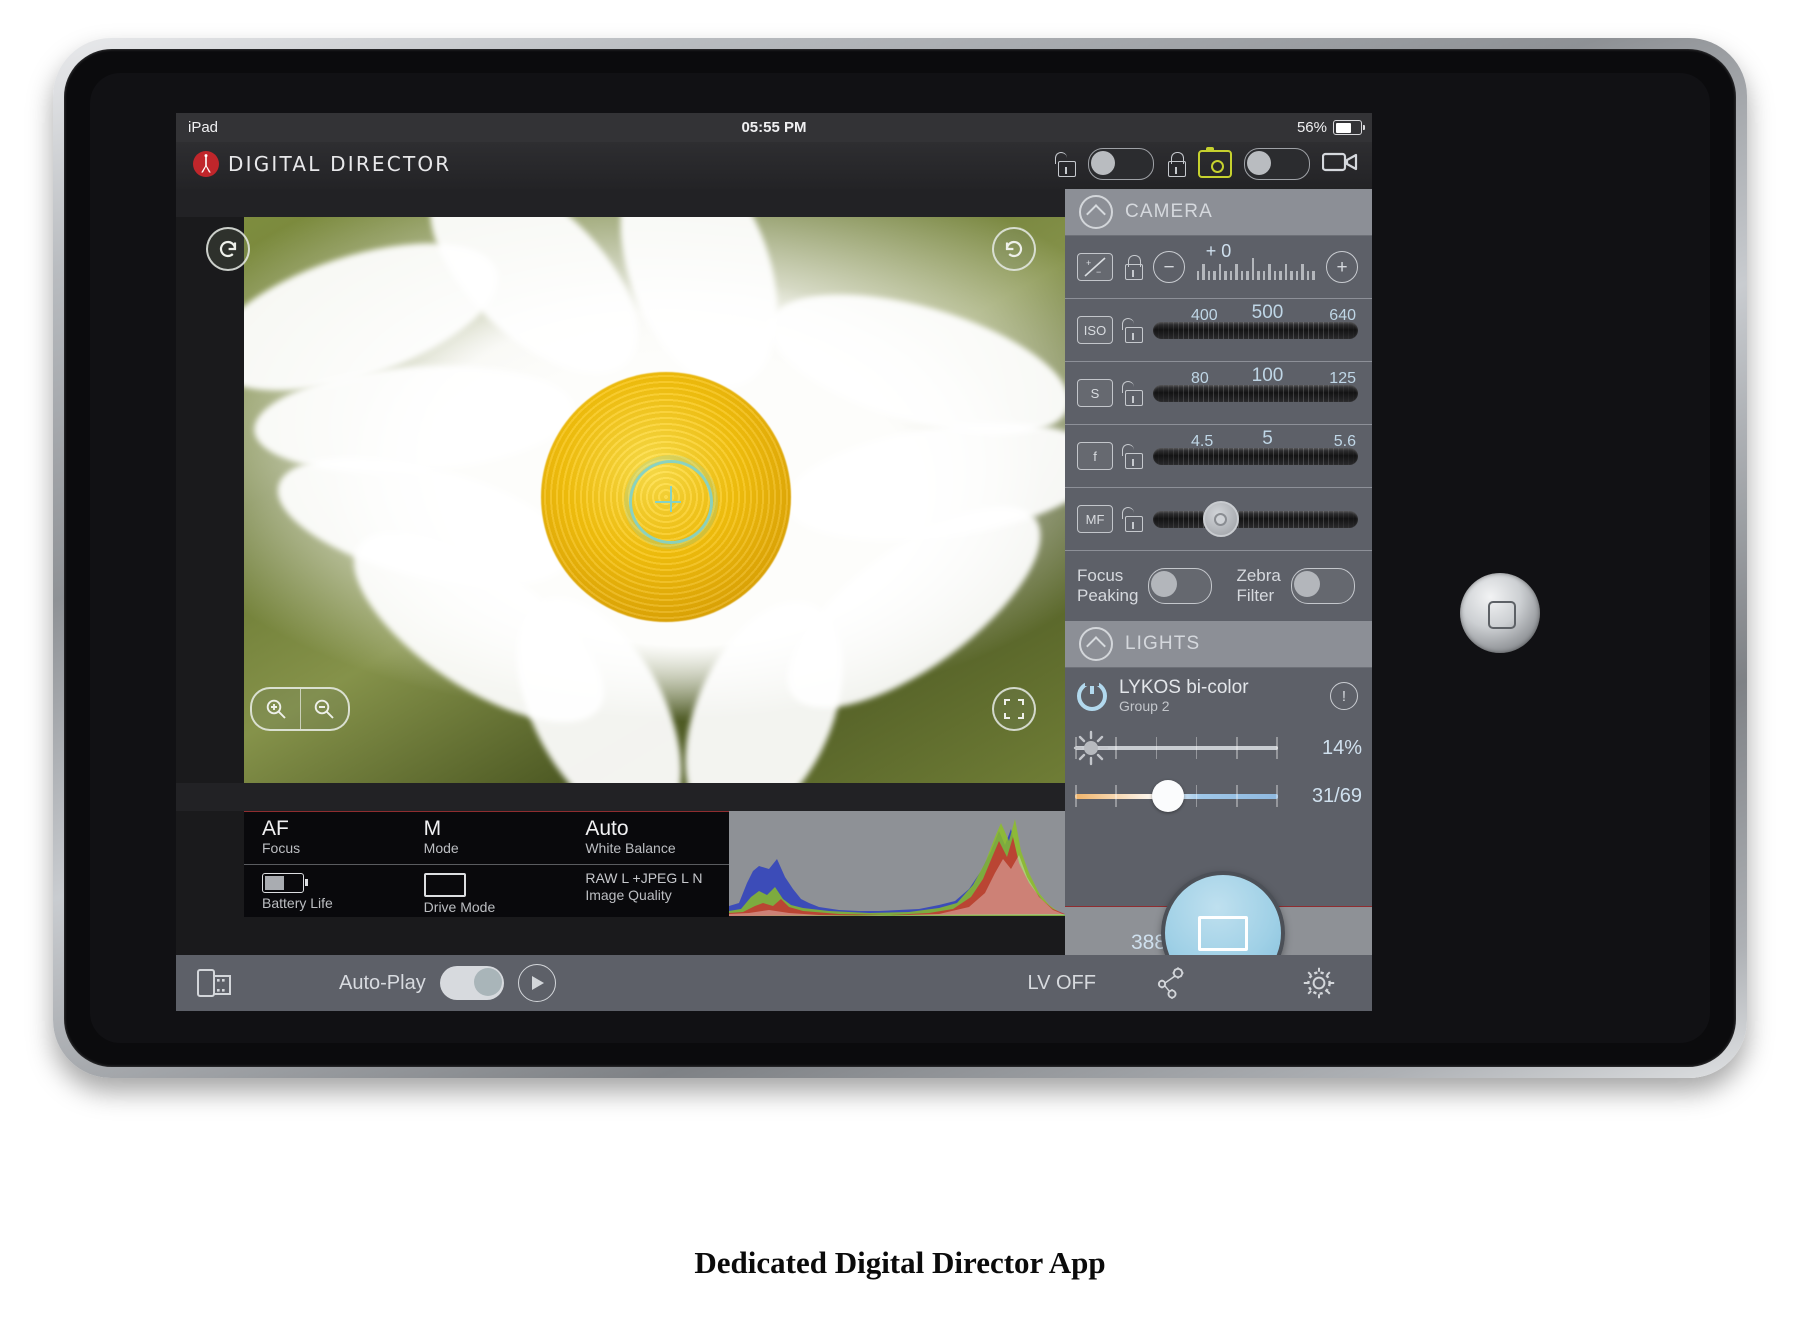  What do you see at coordinates (1222, 933) in the screenshot?
I see `rectangle-icon` at bounding box center [1222, 933].